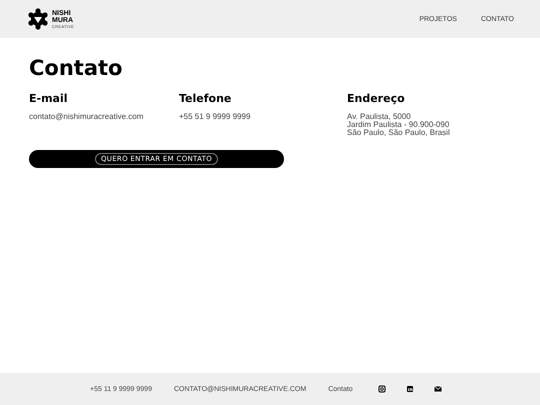 This screenshot has height=405, width=540. What do you see at coordinates (376, 98) in the screenshot?
I see `column-heading: Endereço` at bounding box center [376, 98].